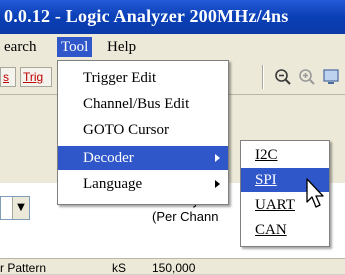 The width and height of the screenshot is (345, 275). I want to click on menu-item-label: Channel/Bus Edit, so click(136, 104).